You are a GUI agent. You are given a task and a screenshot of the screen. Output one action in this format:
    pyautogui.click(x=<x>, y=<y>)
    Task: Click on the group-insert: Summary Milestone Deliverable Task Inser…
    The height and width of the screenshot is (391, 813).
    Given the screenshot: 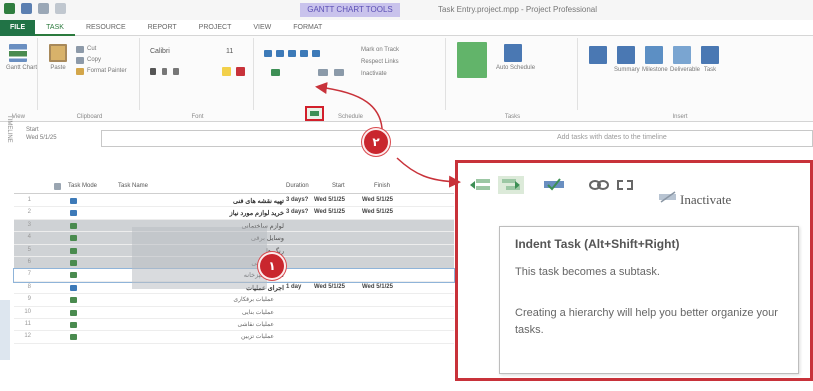 What is the action you would take?
    pyautogui.click(x=680, y=79)
    